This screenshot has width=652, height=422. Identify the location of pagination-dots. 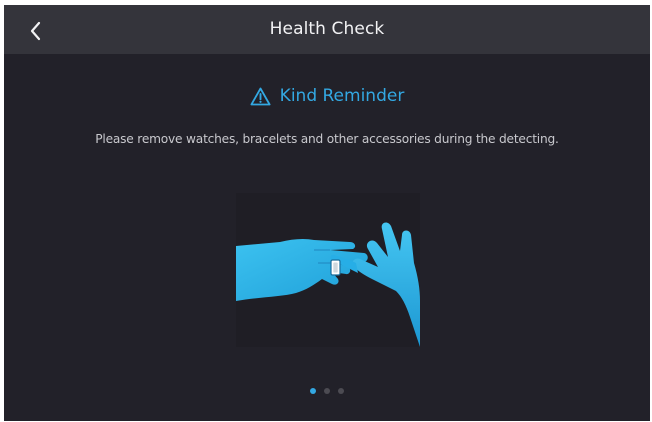
(327, 393).